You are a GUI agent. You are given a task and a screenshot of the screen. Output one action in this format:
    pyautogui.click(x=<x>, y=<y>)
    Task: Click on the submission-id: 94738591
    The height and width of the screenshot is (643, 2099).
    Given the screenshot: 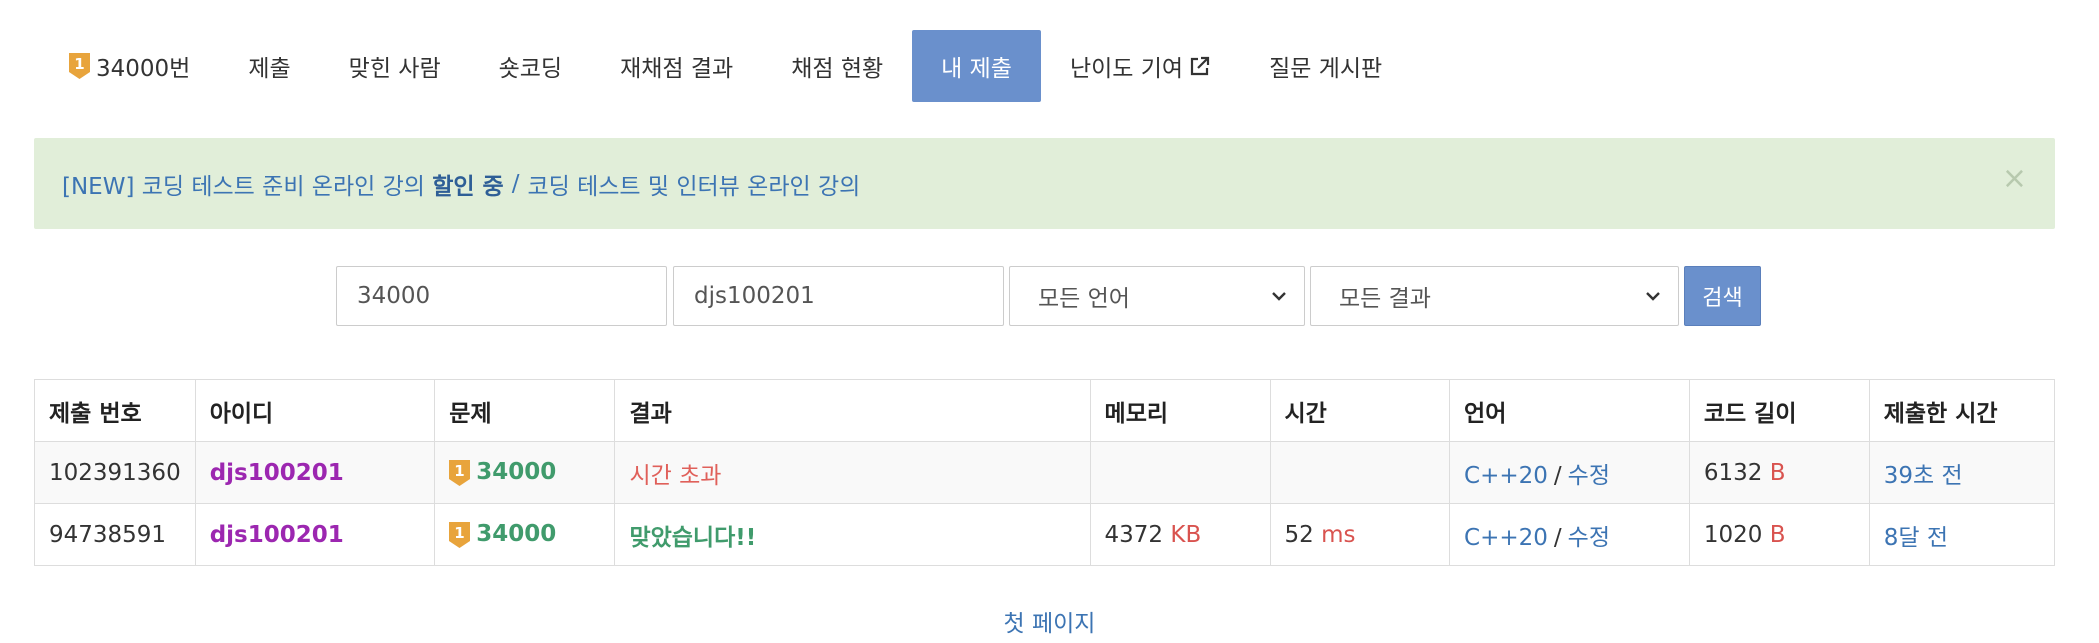 What is the action you would take?
    pyautogui.click(x=115, y=534)
    